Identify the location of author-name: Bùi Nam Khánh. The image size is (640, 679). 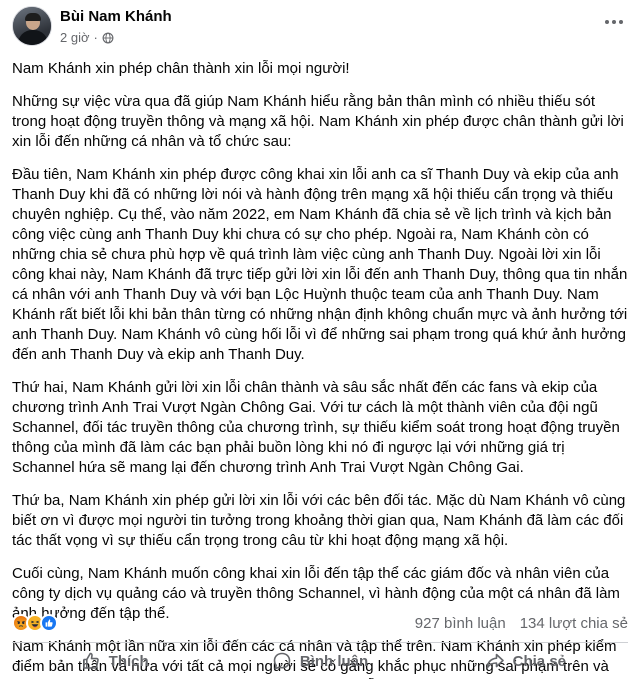
(116, 16).